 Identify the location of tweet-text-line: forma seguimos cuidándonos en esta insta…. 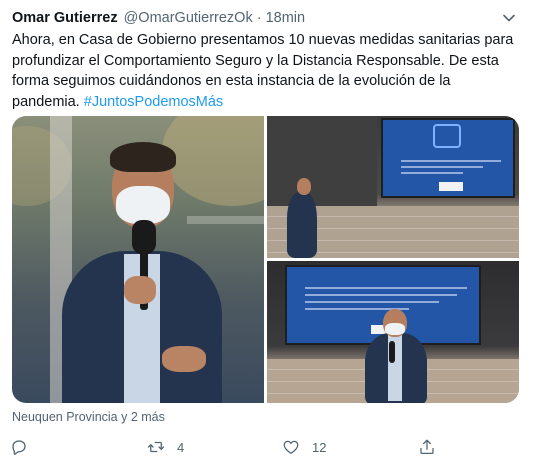
(231, 81).